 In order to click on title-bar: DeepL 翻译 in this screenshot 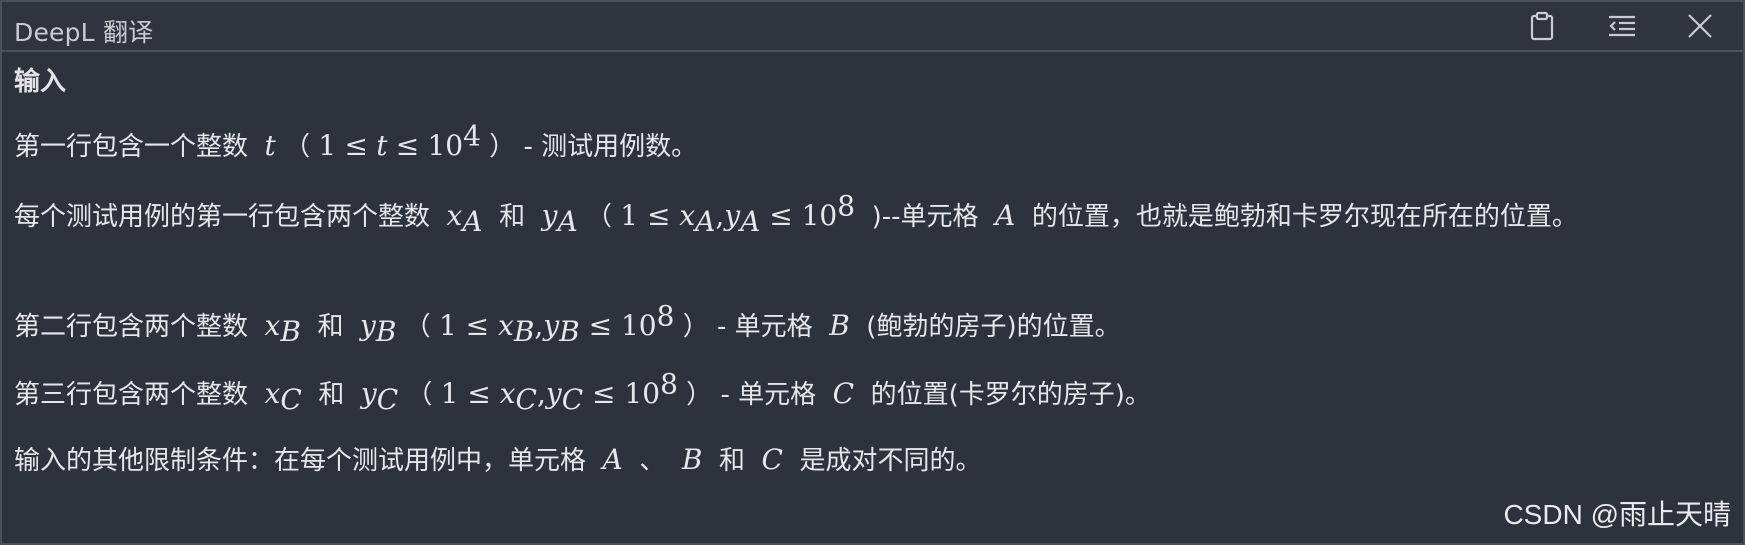, I will do `click(872, 27)`.